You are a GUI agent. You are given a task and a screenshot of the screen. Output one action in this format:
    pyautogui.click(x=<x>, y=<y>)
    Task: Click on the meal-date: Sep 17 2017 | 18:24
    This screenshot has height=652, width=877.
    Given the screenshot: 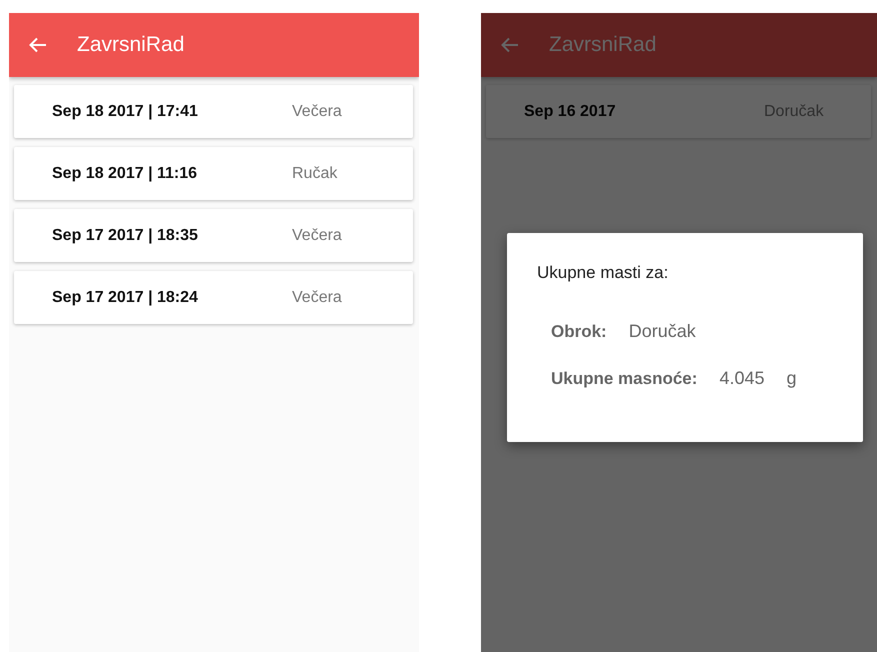 What is the action you would take?
    pyautogui.click(x=125, y=297)
    